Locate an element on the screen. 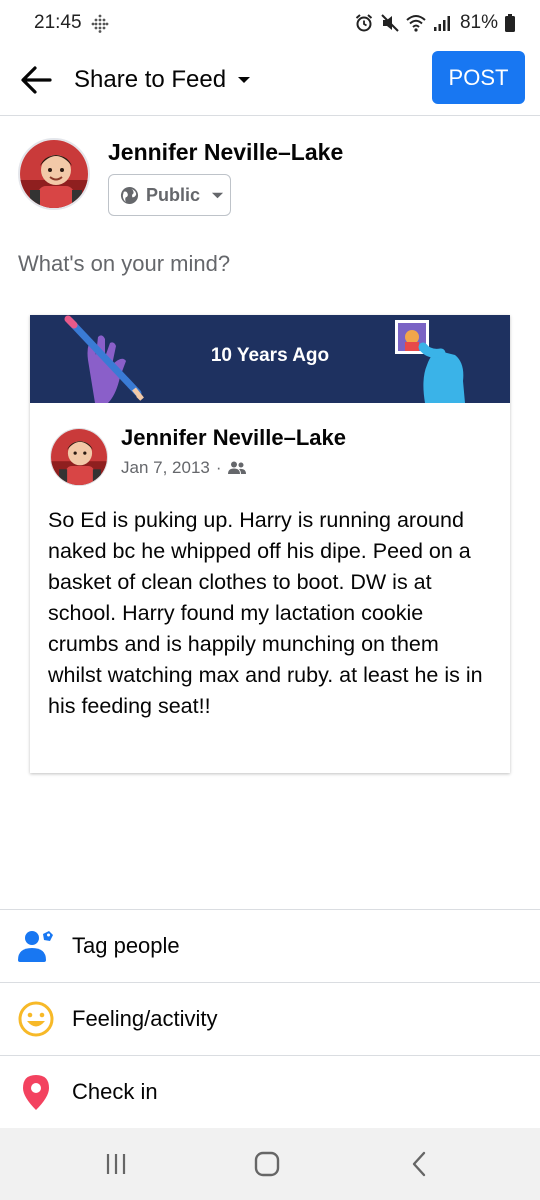 This screenshot has height=1200, width=540. back-nav-icon is located at coordinates (420, 1164).